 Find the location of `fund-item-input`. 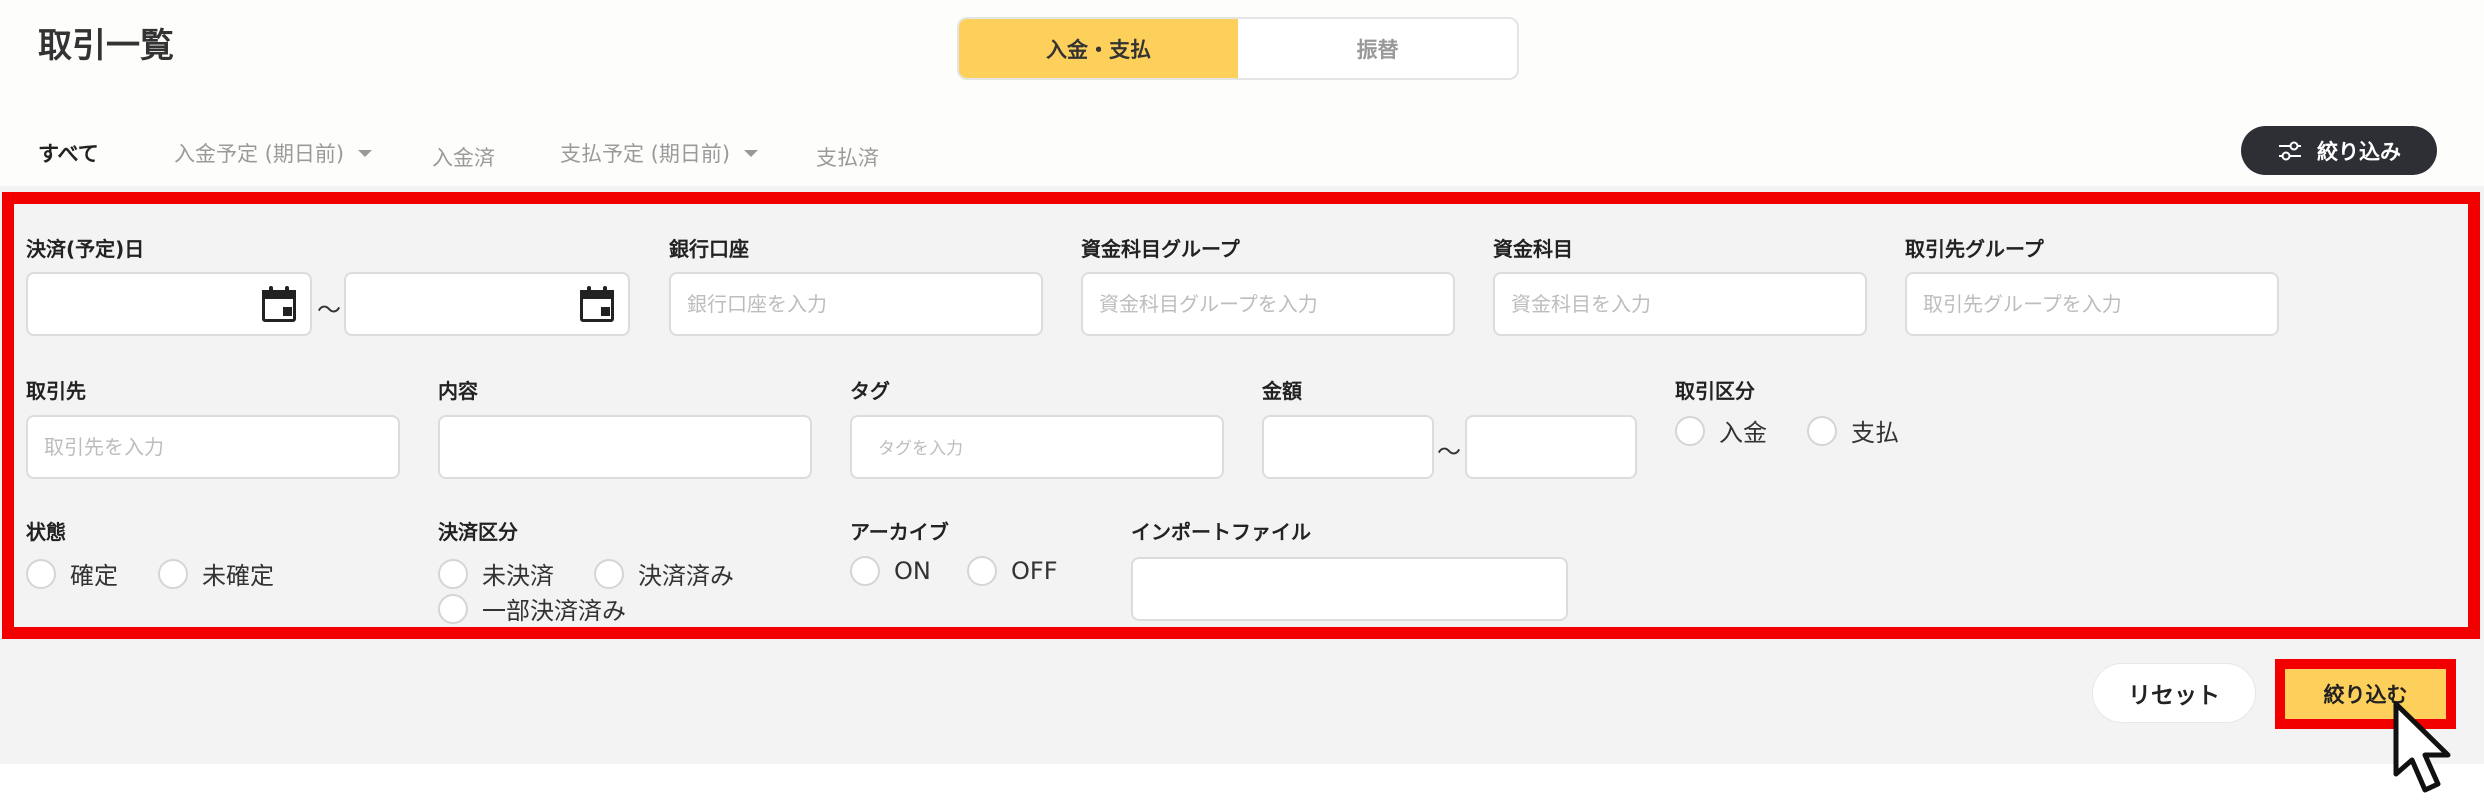

fund-item-input is located at coordinates (1680, 304).